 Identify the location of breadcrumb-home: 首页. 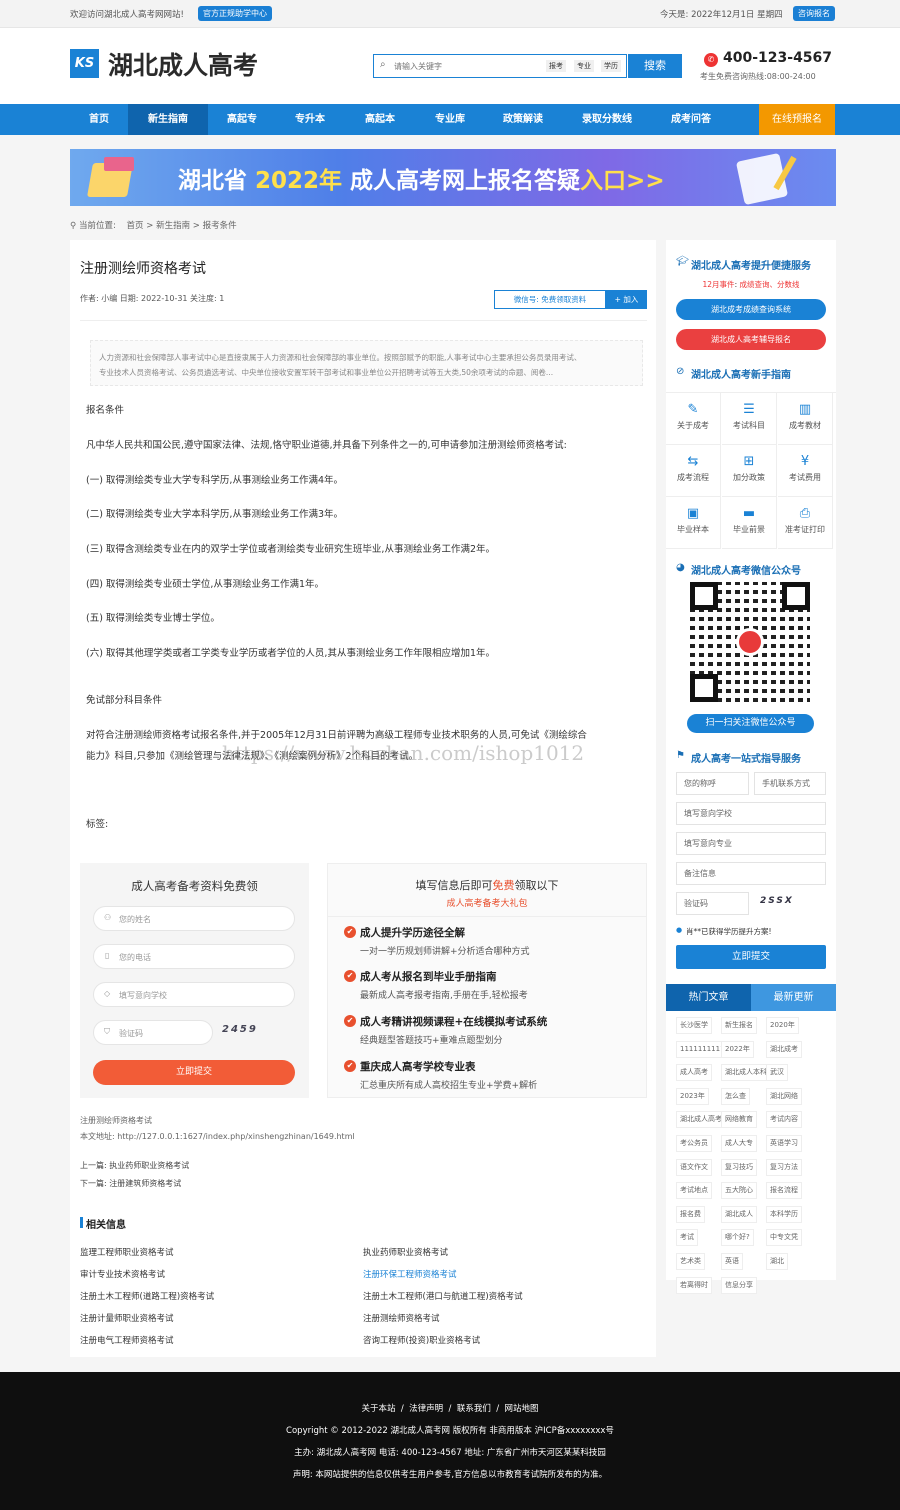
(135, 226).